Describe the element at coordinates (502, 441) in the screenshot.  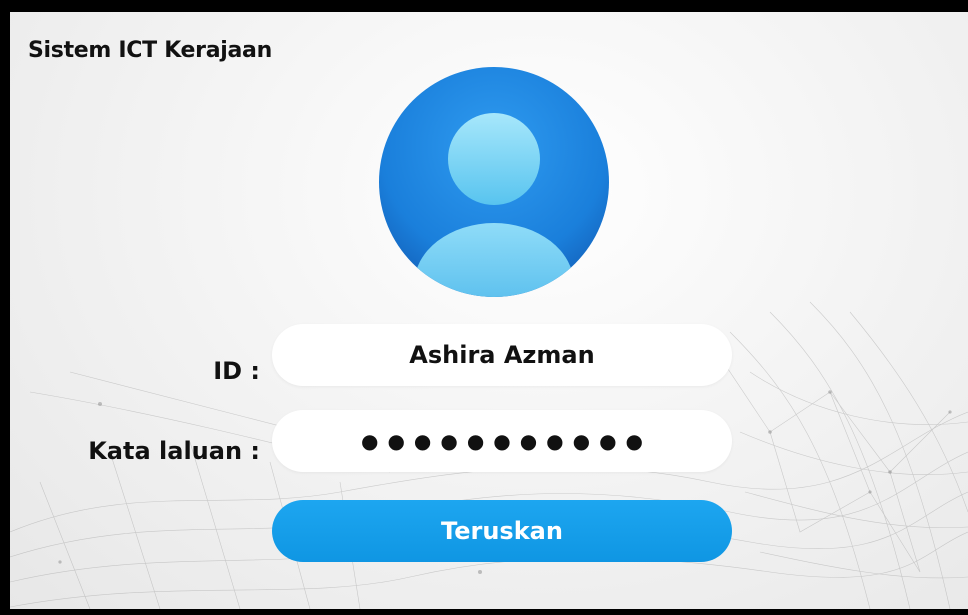
I see `password-input: ●●●●●●●●●●●` at that location.